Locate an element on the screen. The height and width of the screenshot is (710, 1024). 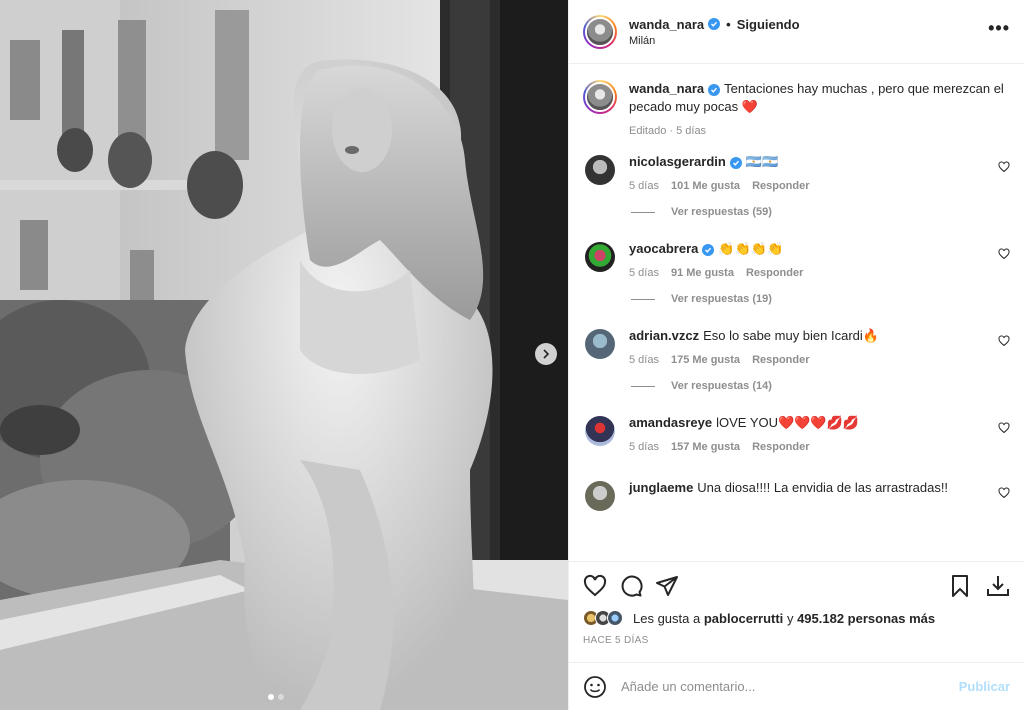
publish-button: Publicar is located at coordinates (984, 686).